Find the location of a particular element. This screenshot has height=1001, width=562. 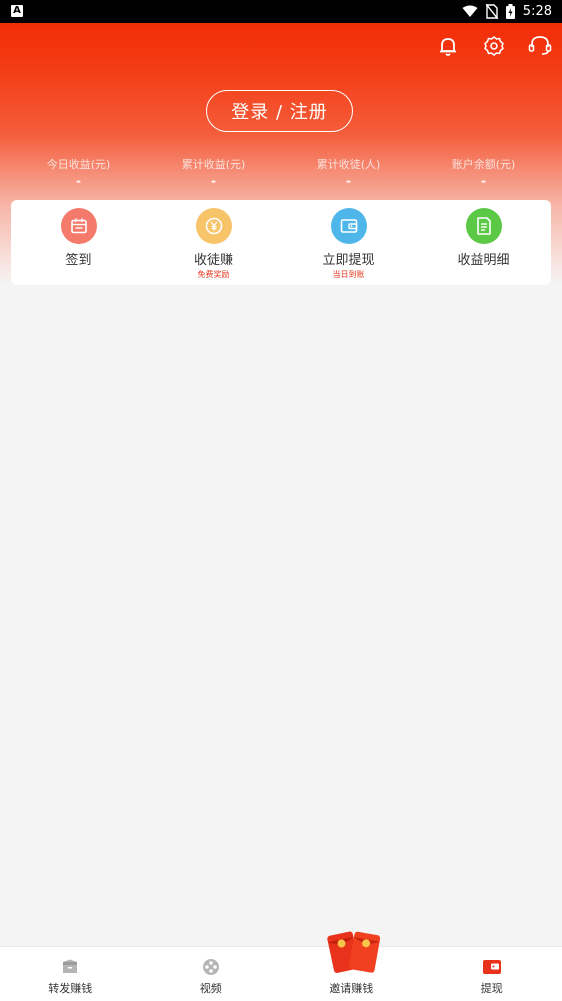

status-indicators: 5:28 is located at coordinates (507, 11).